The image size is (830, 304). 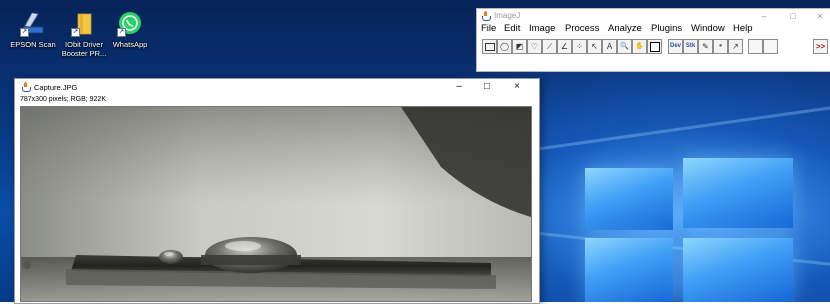 I want to click on point-tool-icon: ⁘, so click(x=579, y=46).